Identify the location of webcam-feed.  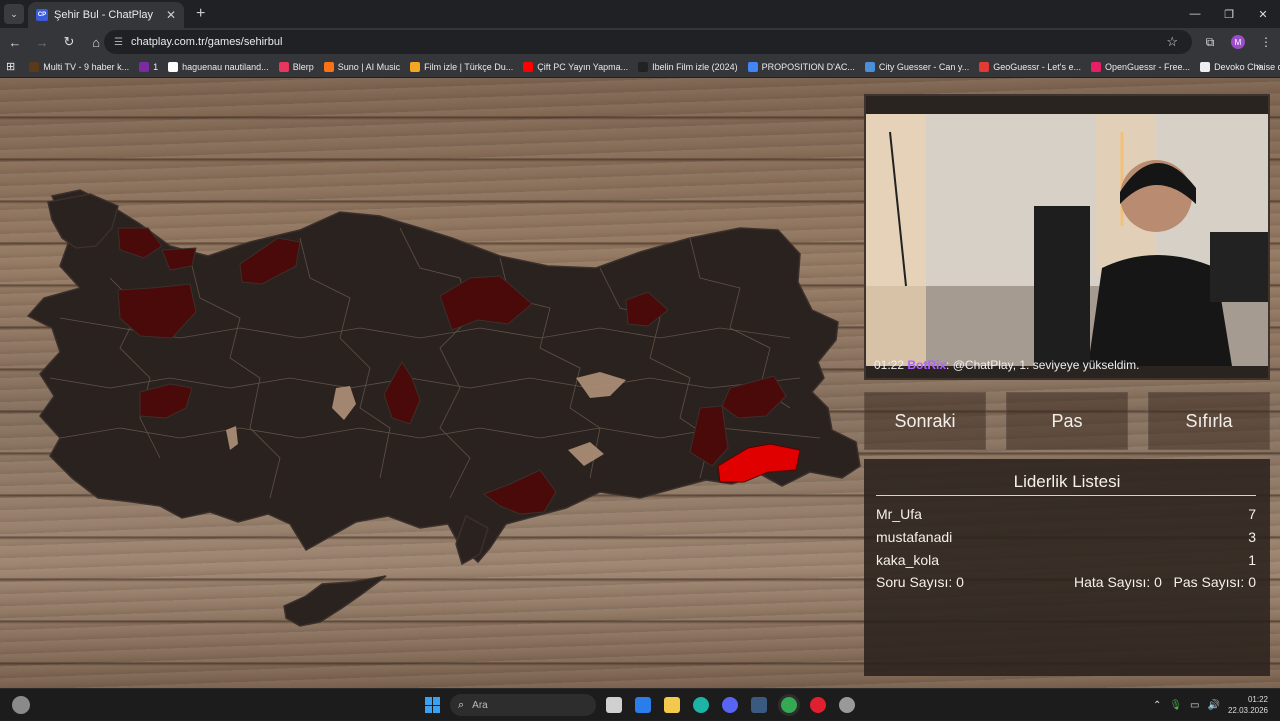
(1067, 237).